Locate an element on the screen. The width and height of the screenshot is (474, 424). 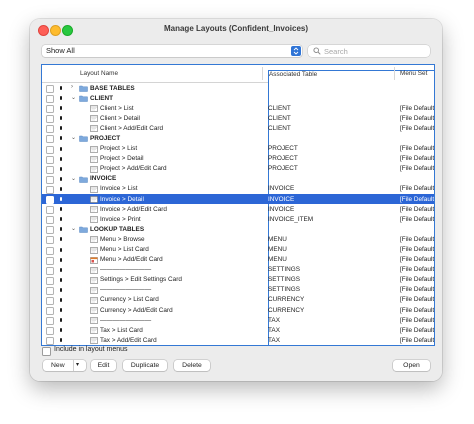
search-field is located at coordinates (369, 51).